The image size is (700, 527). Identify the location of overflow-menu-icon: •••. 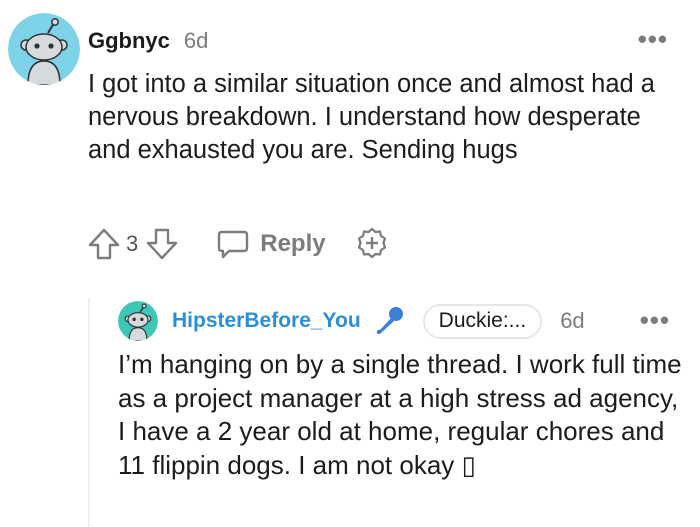
(653, 39).